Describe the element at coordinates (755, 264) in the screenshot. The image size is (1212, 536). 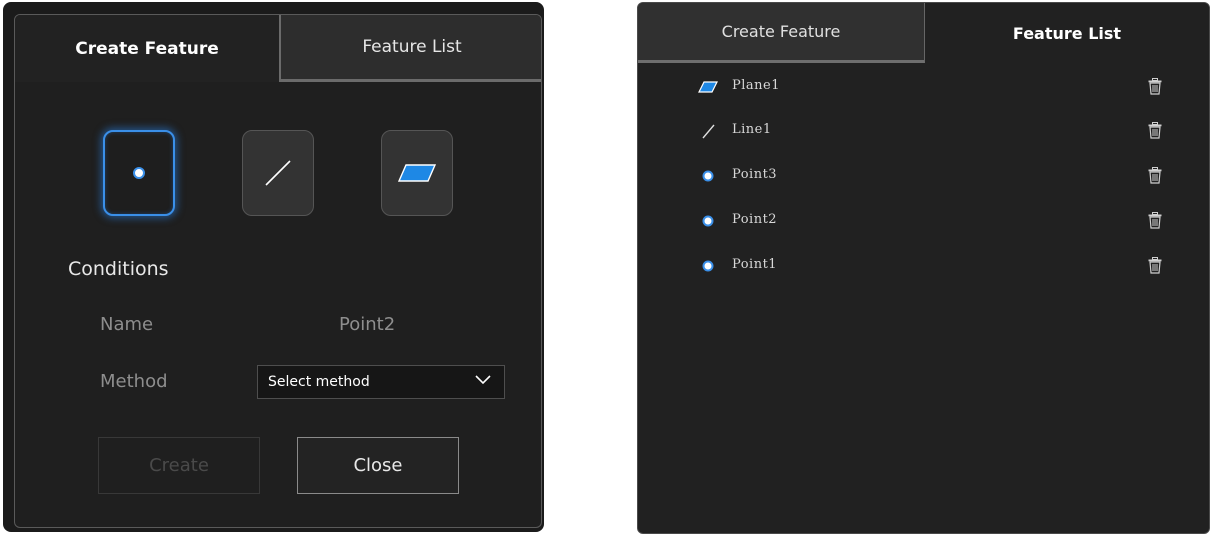
I see `feature-name: Point1` at that location.